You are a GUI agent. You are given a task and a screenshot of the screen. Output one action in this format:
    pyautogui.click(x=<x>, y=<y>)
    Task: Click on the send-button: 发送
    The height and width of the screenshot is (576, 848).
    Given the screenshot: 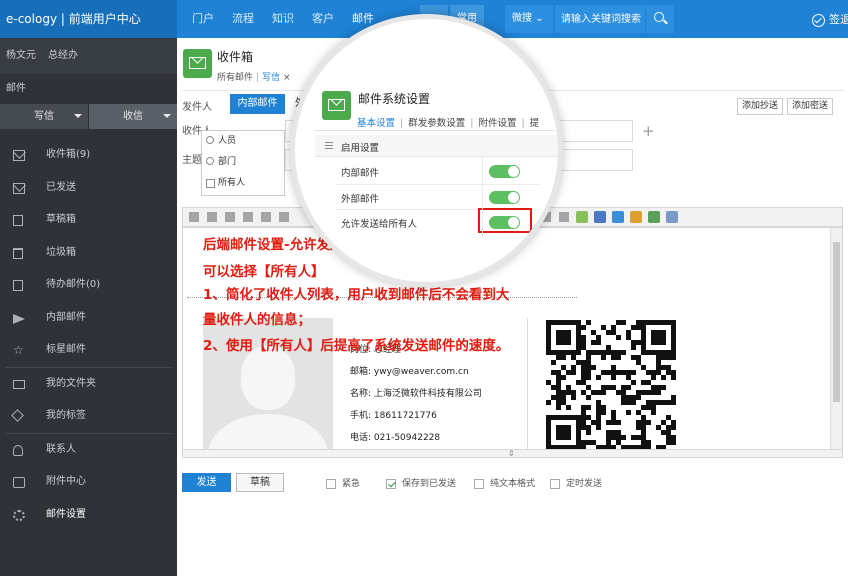 What is the action you would take?
    pyautogui.click(x=206, y=482)
    